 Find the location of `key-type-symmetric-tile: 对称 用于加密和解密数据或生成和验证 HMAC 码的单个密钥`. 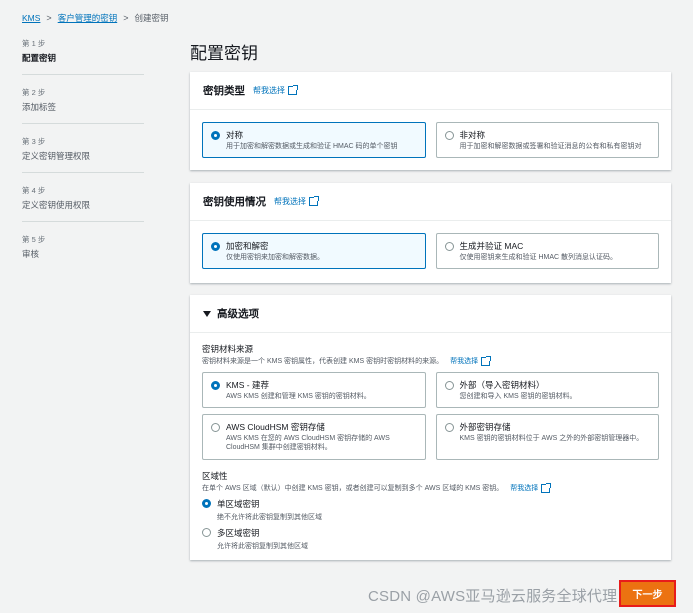

key-type-symmetric-tile: 对称 用于加密和解密数据或生成和验证 HMAC 码的单个密钥 is located at coordinates (314, 140).